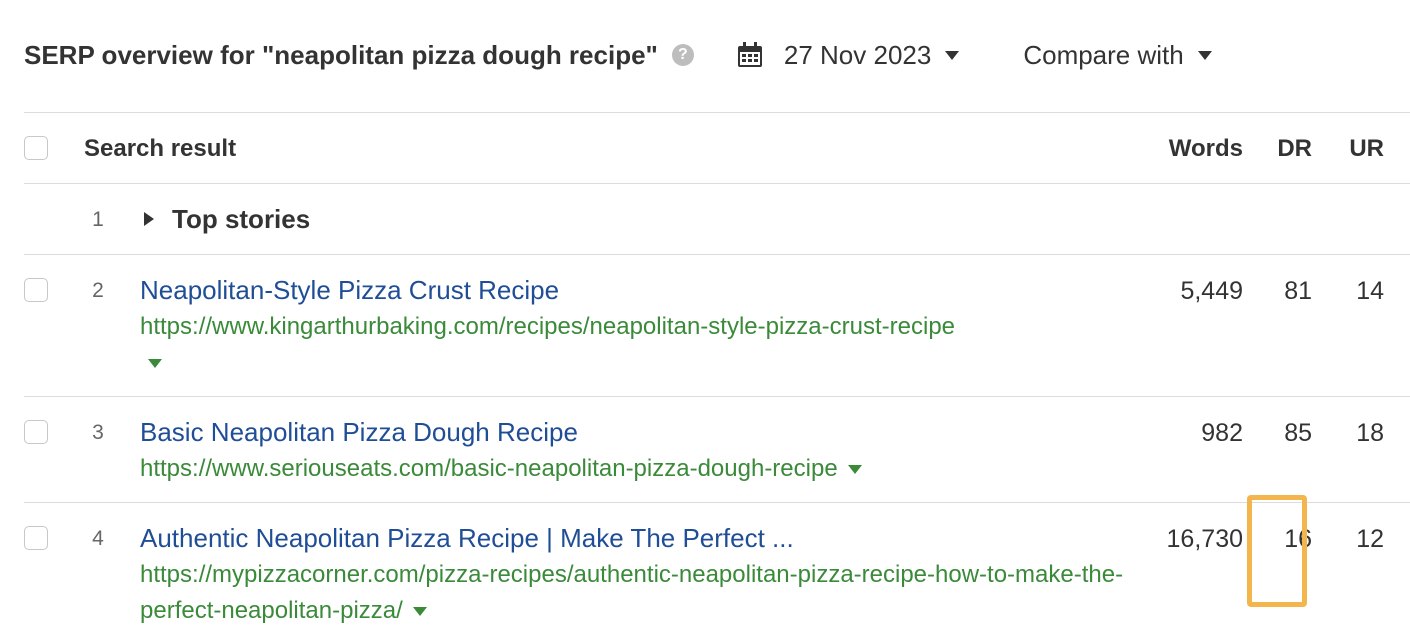 The width and height of the screenshot is (1410, 643). What do you see at coordinates (1206, 149) in the screenshot?
I see `column-header-words: Words` at bounding box center [1206, 149].